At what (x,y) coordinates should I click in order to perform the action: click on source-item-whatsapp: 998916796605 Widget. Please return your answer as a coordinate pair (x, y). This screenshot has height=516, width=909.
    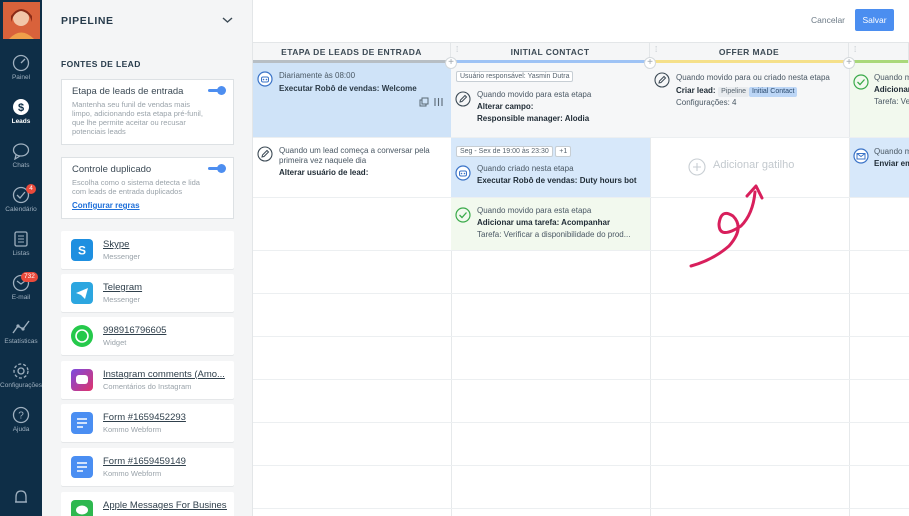
    Looking at the image, I should click on (147, 336).